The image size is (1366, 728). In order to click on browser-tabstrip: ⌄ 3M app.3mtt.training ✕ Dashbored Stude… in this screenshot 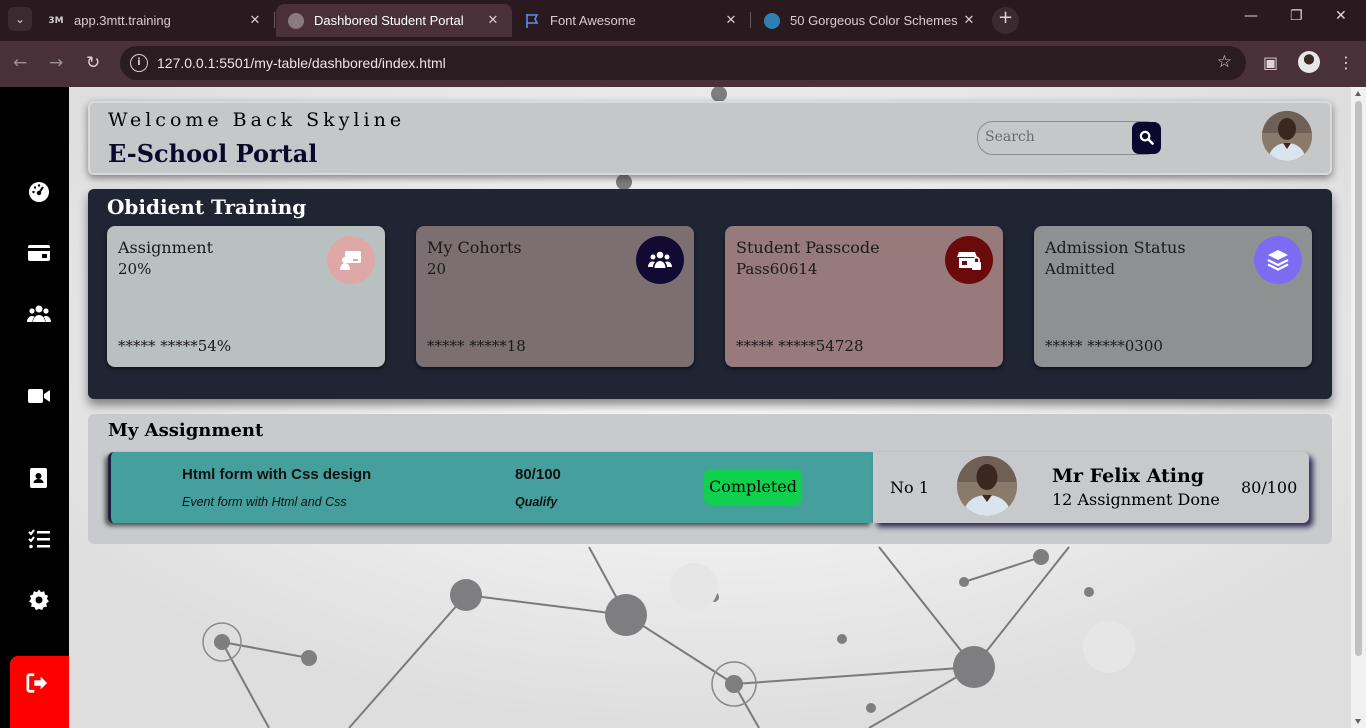, I will do `click(683, 20)`.